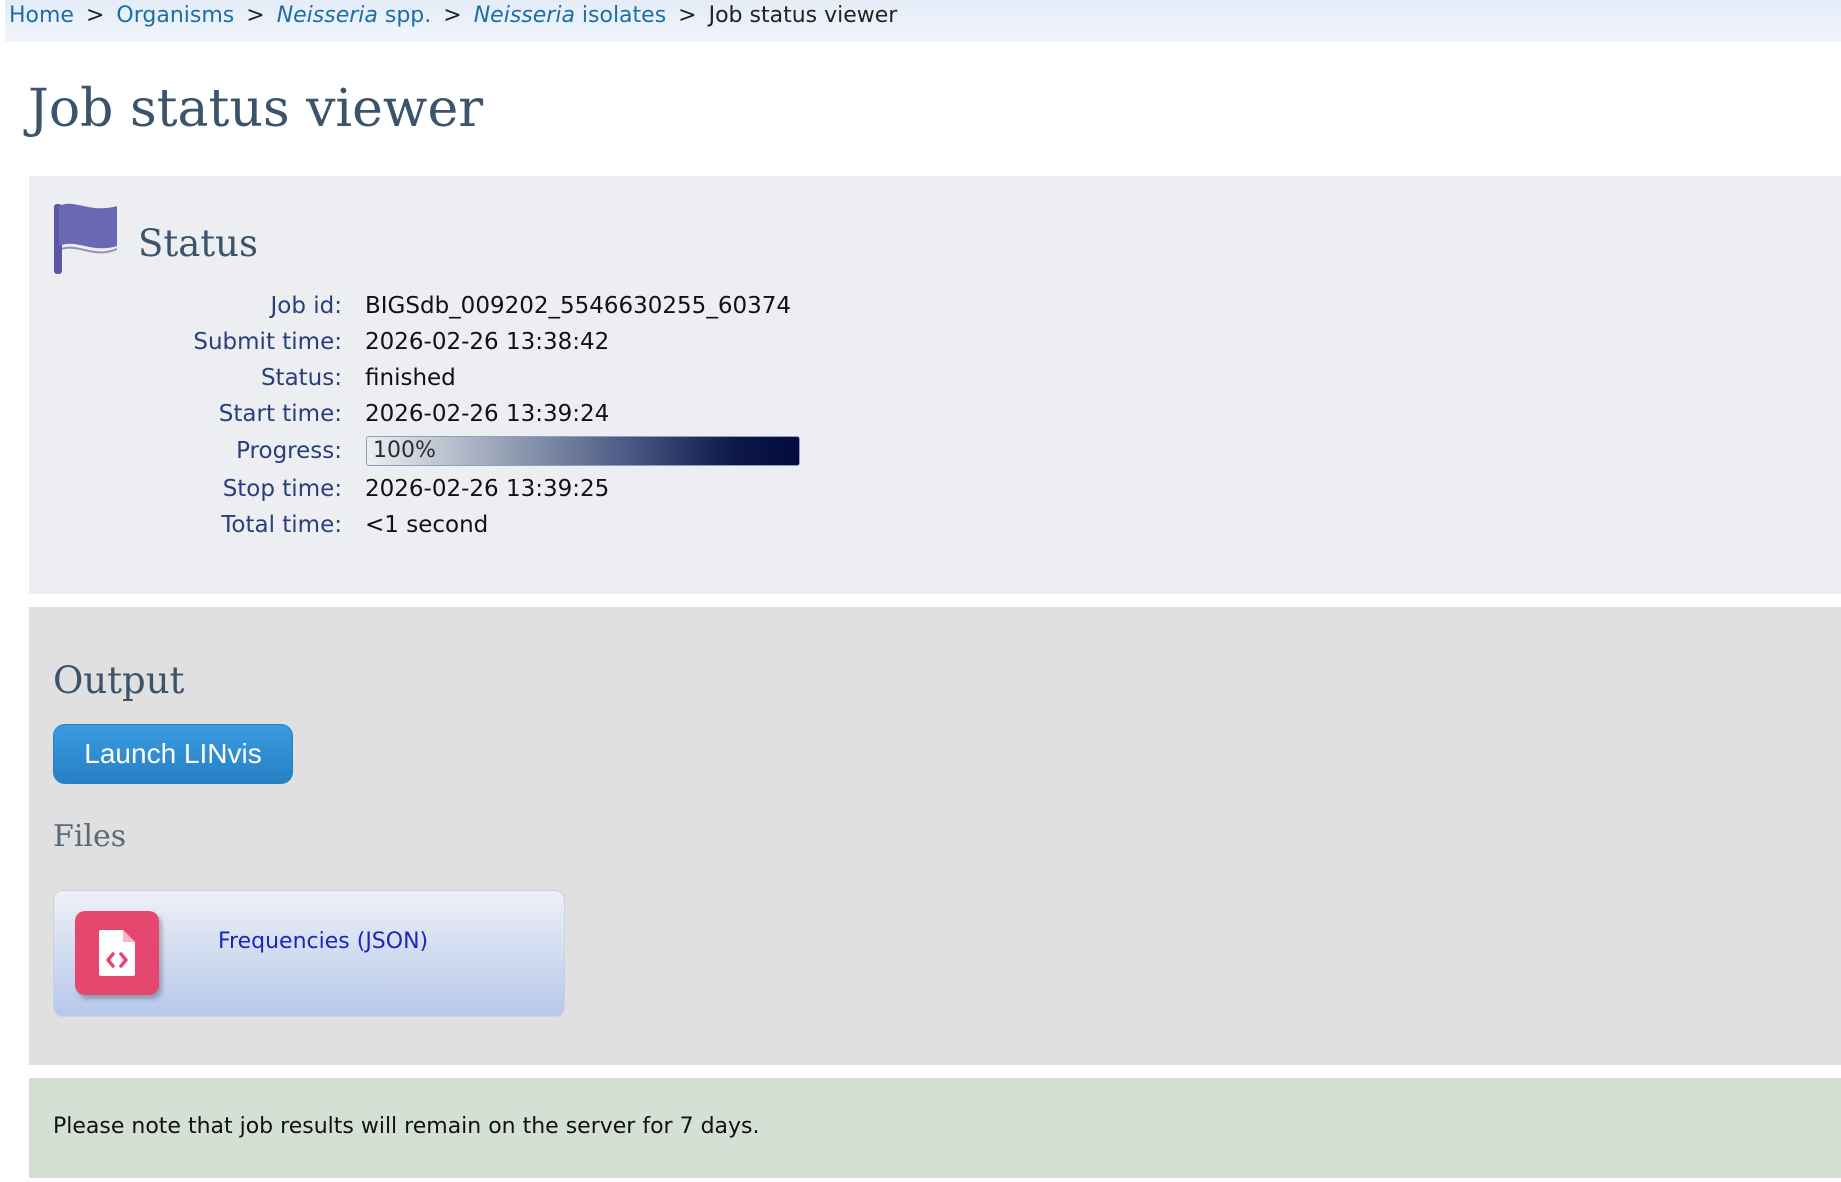 The height and width of the screenshot is (1182, 1841). Describe the element at coordinates (487, 342) in the screenshot. I see `submit-time-value: 2026-02-26 13:38:42` at that location.